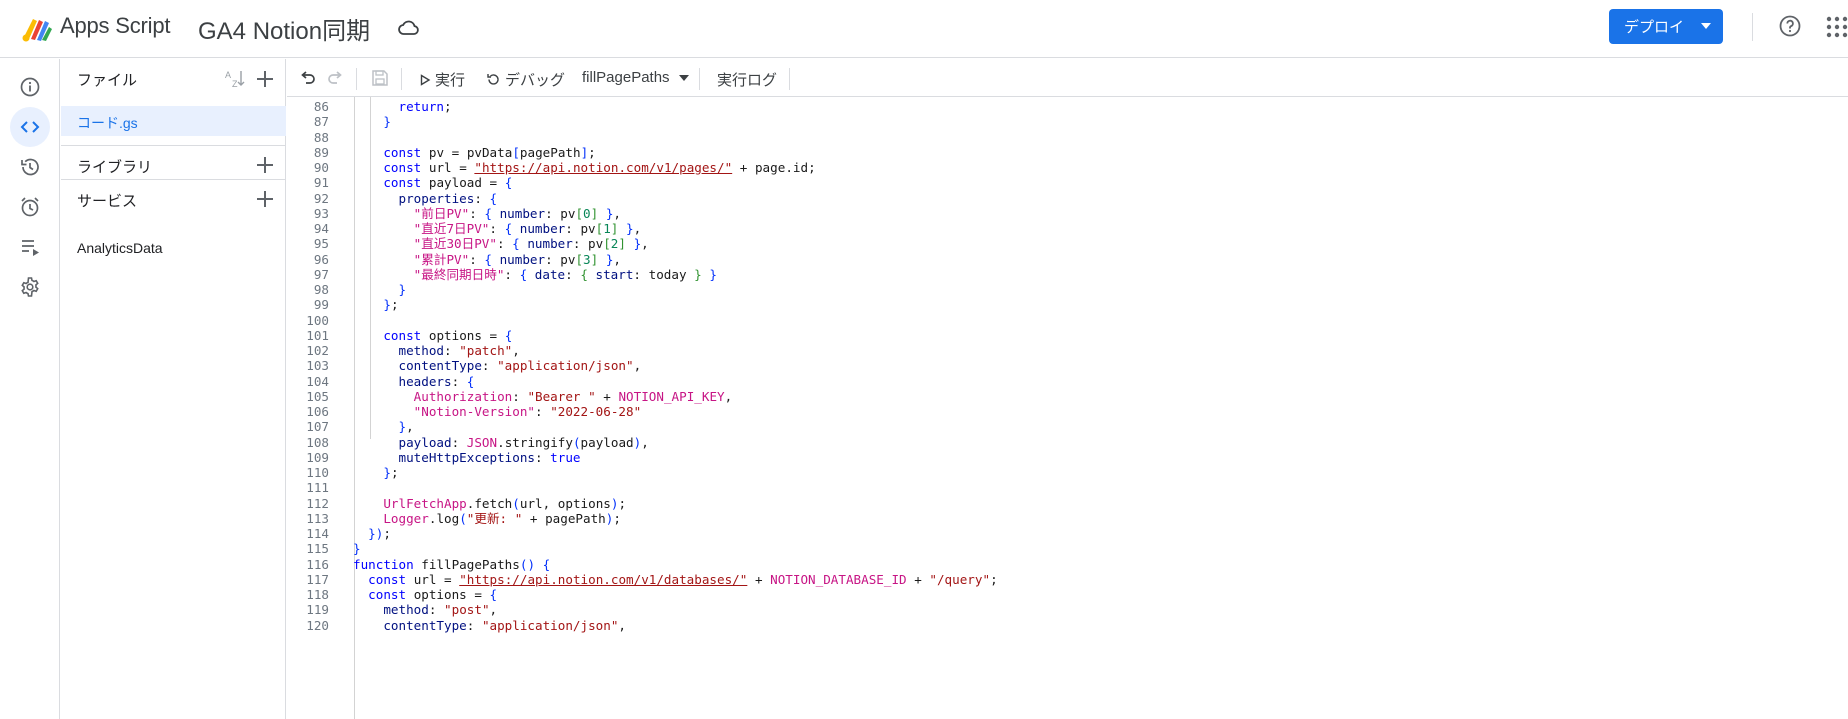 This screenshot has height=719, width=1848. I want to click on libraries-label: ライブラリ, so click(115, 167).